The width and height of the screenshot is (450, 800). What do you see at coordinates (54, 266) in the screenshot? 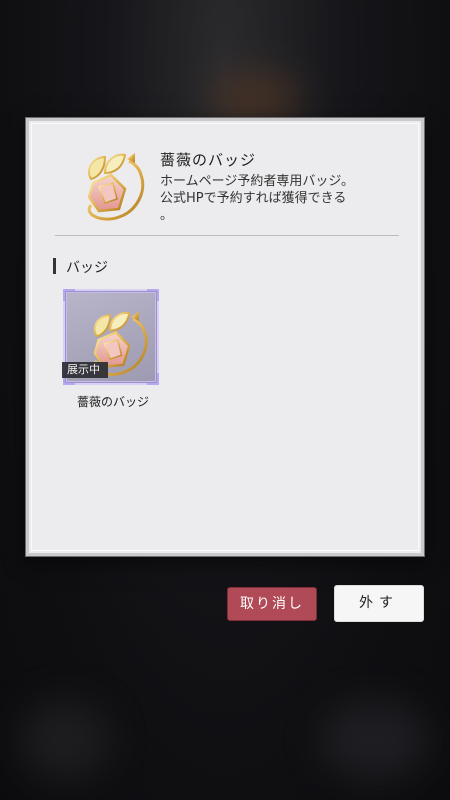
I see `section-marker` at bounding box center [54, 266].